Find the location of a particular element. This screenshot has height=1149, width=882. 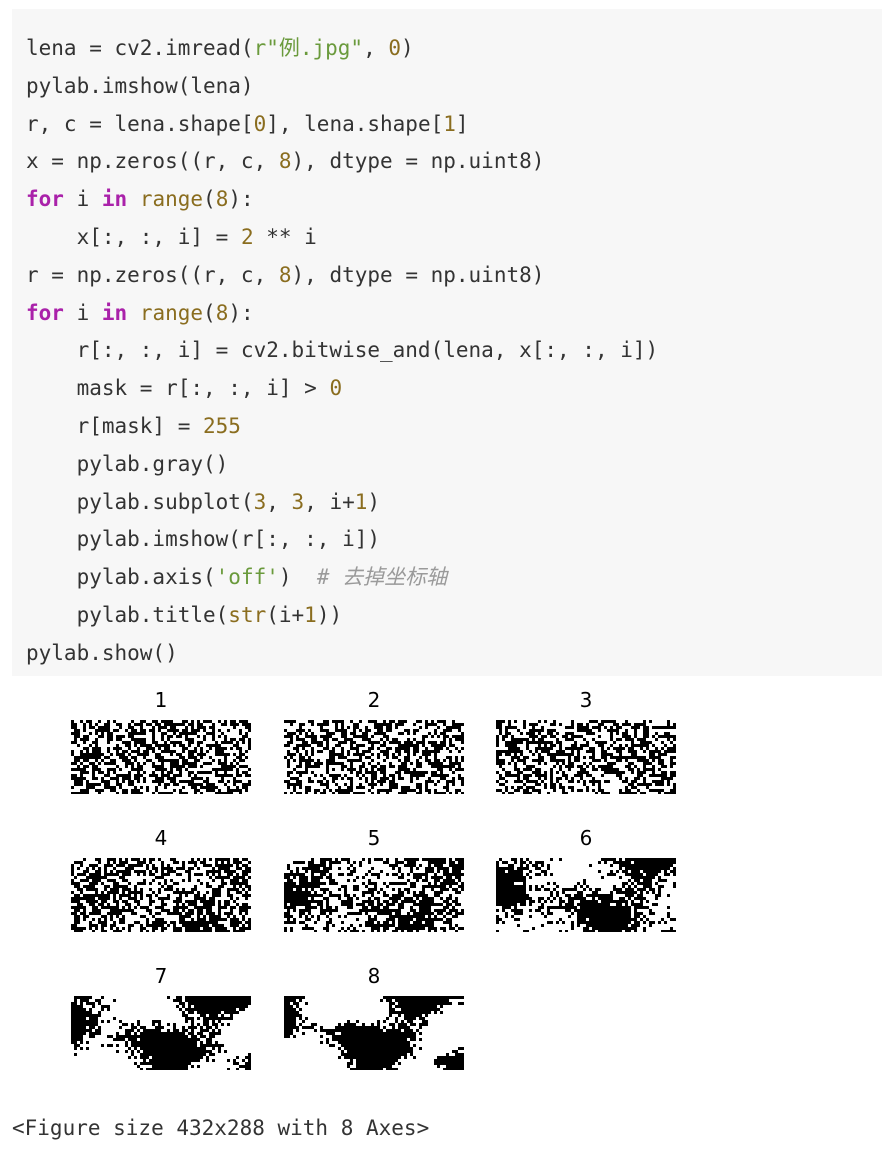

code-token: mask = r[:, :, i] > is located at coordinates (178, 388).